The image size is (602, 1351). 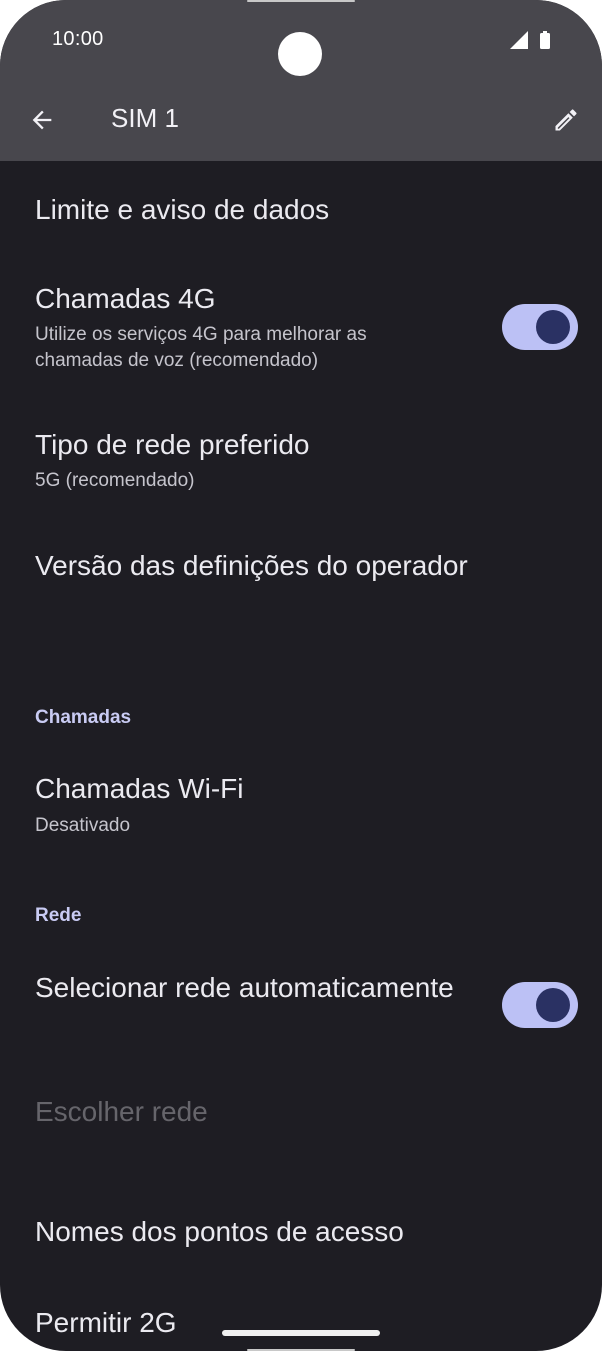 I want to click on status-icons, so click(x=531, y=40).